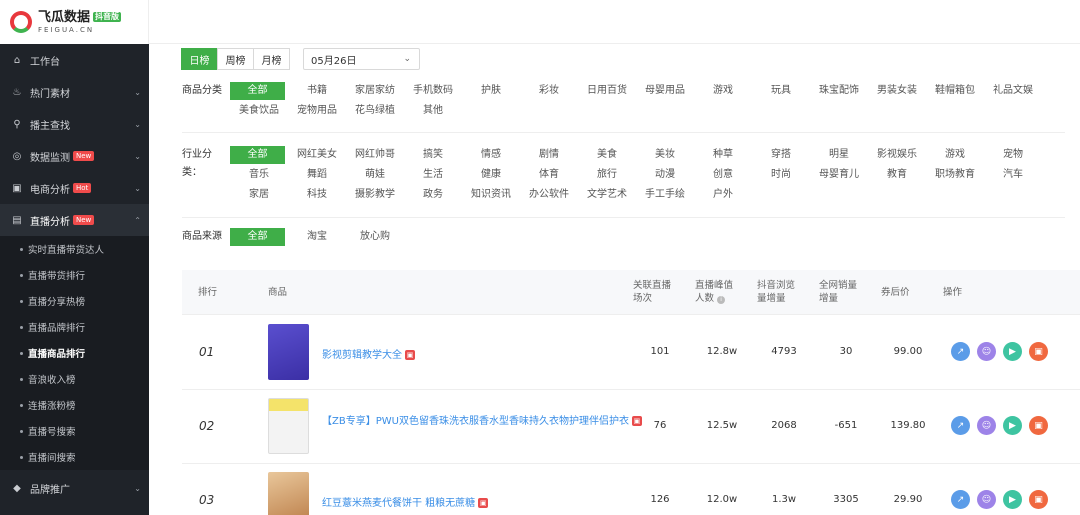 This screenshot has width=1080, height=515. What do you see at coordinates (839, 91) in the screenshot?
I see `filter-option: 珠宝配饰` at bounding box center [839, 91].